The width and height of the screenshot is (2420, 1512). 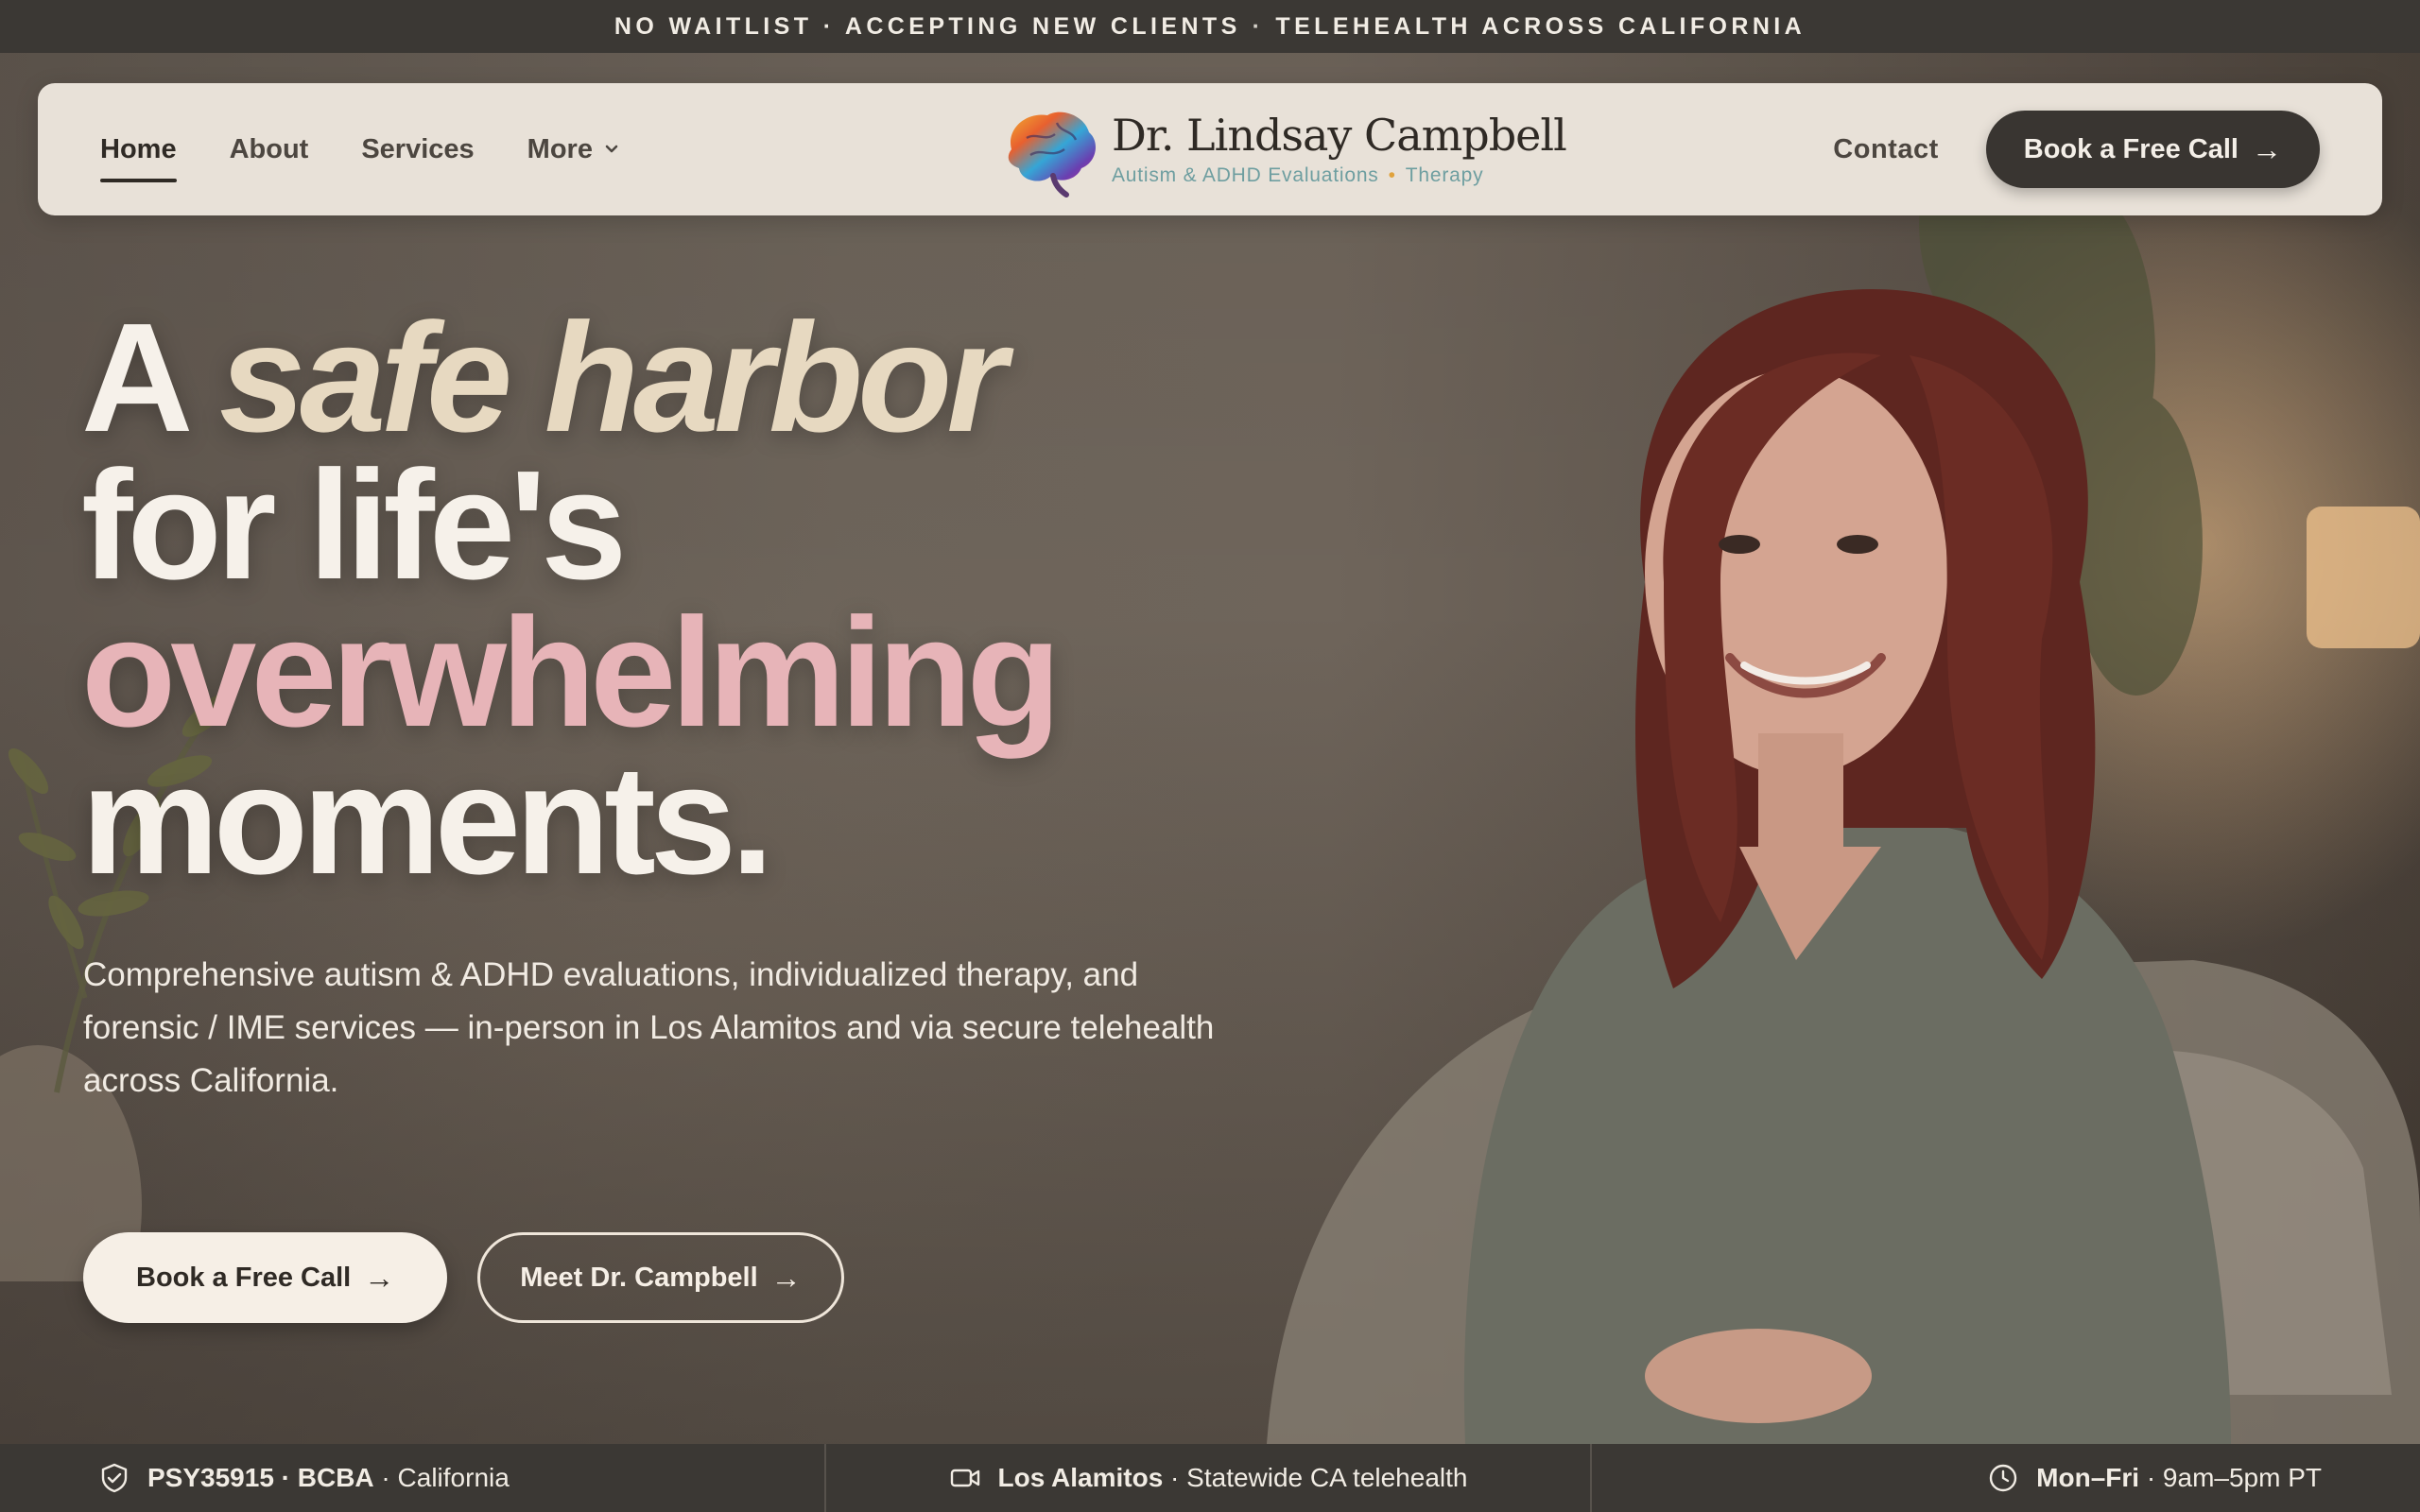 I want to click on brand-name: Dr. Lindsay Campbell, so click(x=1339, y=135).